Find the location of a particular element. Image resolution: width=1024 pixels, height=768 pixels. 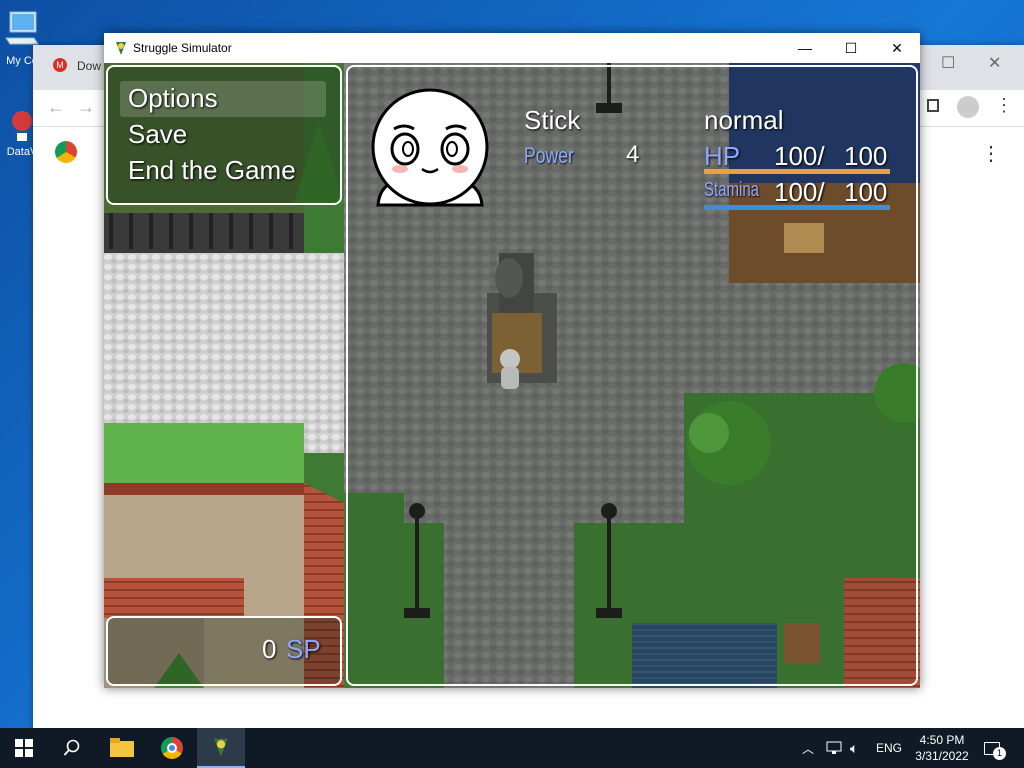

notification-icon: 1 is located at coordinates (995, 750).